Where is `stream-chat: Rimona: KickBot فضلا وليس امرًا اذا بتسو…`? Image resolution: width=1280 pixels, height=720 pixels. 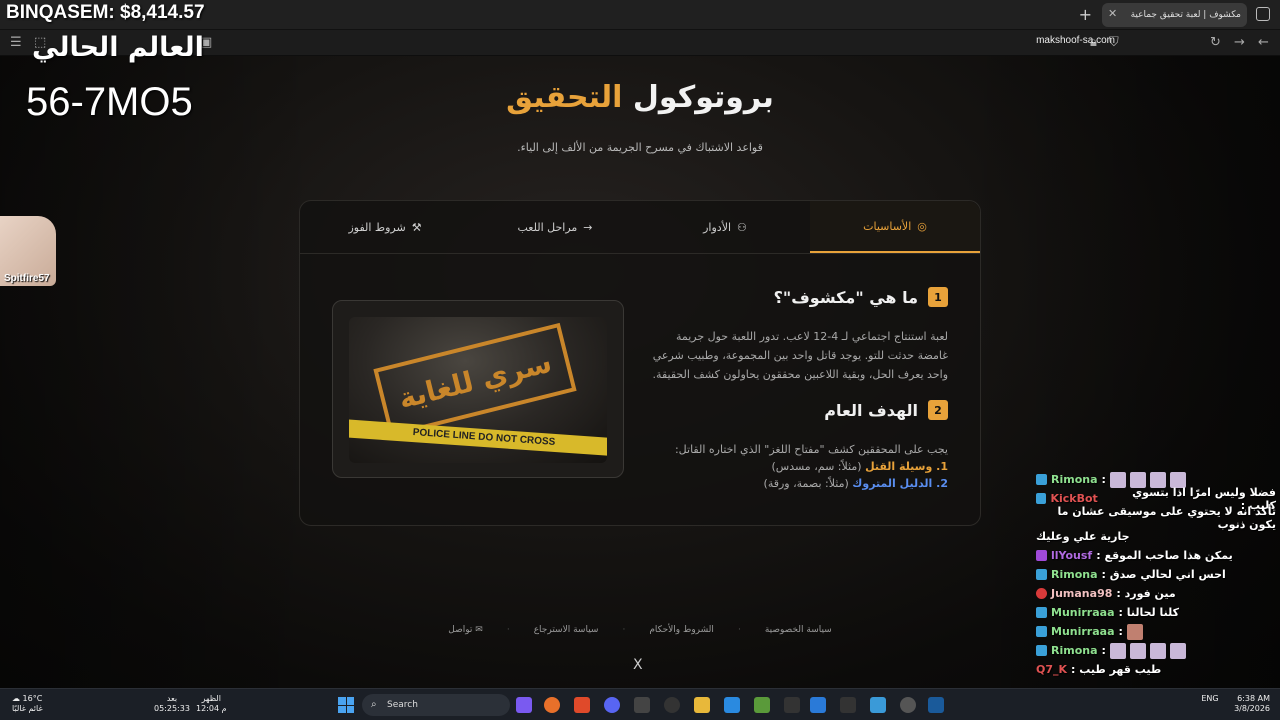
stream-chat: Rimona: KickBot فضلا وليس امرًا اذا بتسو… is located at coordinates (1156, 574).